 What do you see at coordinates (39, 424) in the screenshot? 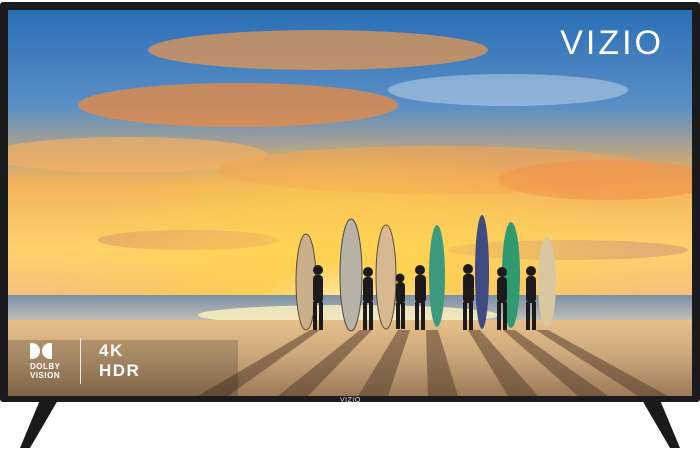
I see `left-stand-leg` at bounding box center [39, 424].